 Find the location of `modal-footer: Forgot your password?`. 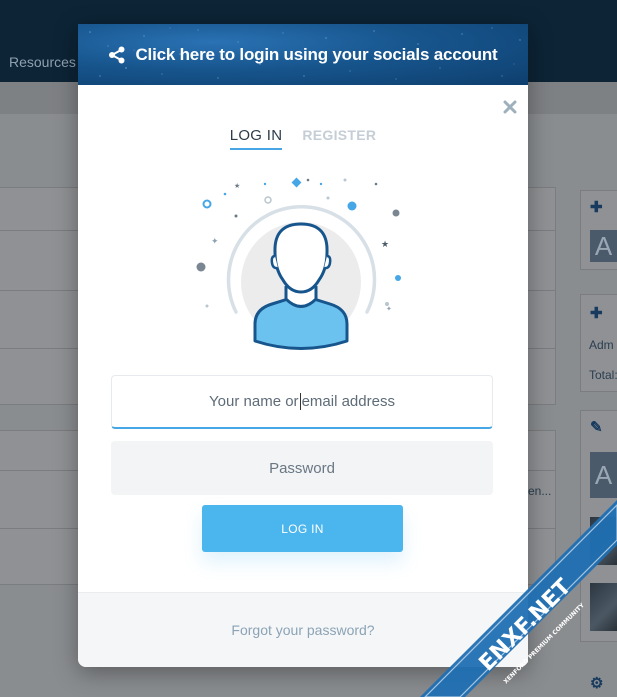

modal-footer: Forgot your password? is located at coordinates (303, 629).